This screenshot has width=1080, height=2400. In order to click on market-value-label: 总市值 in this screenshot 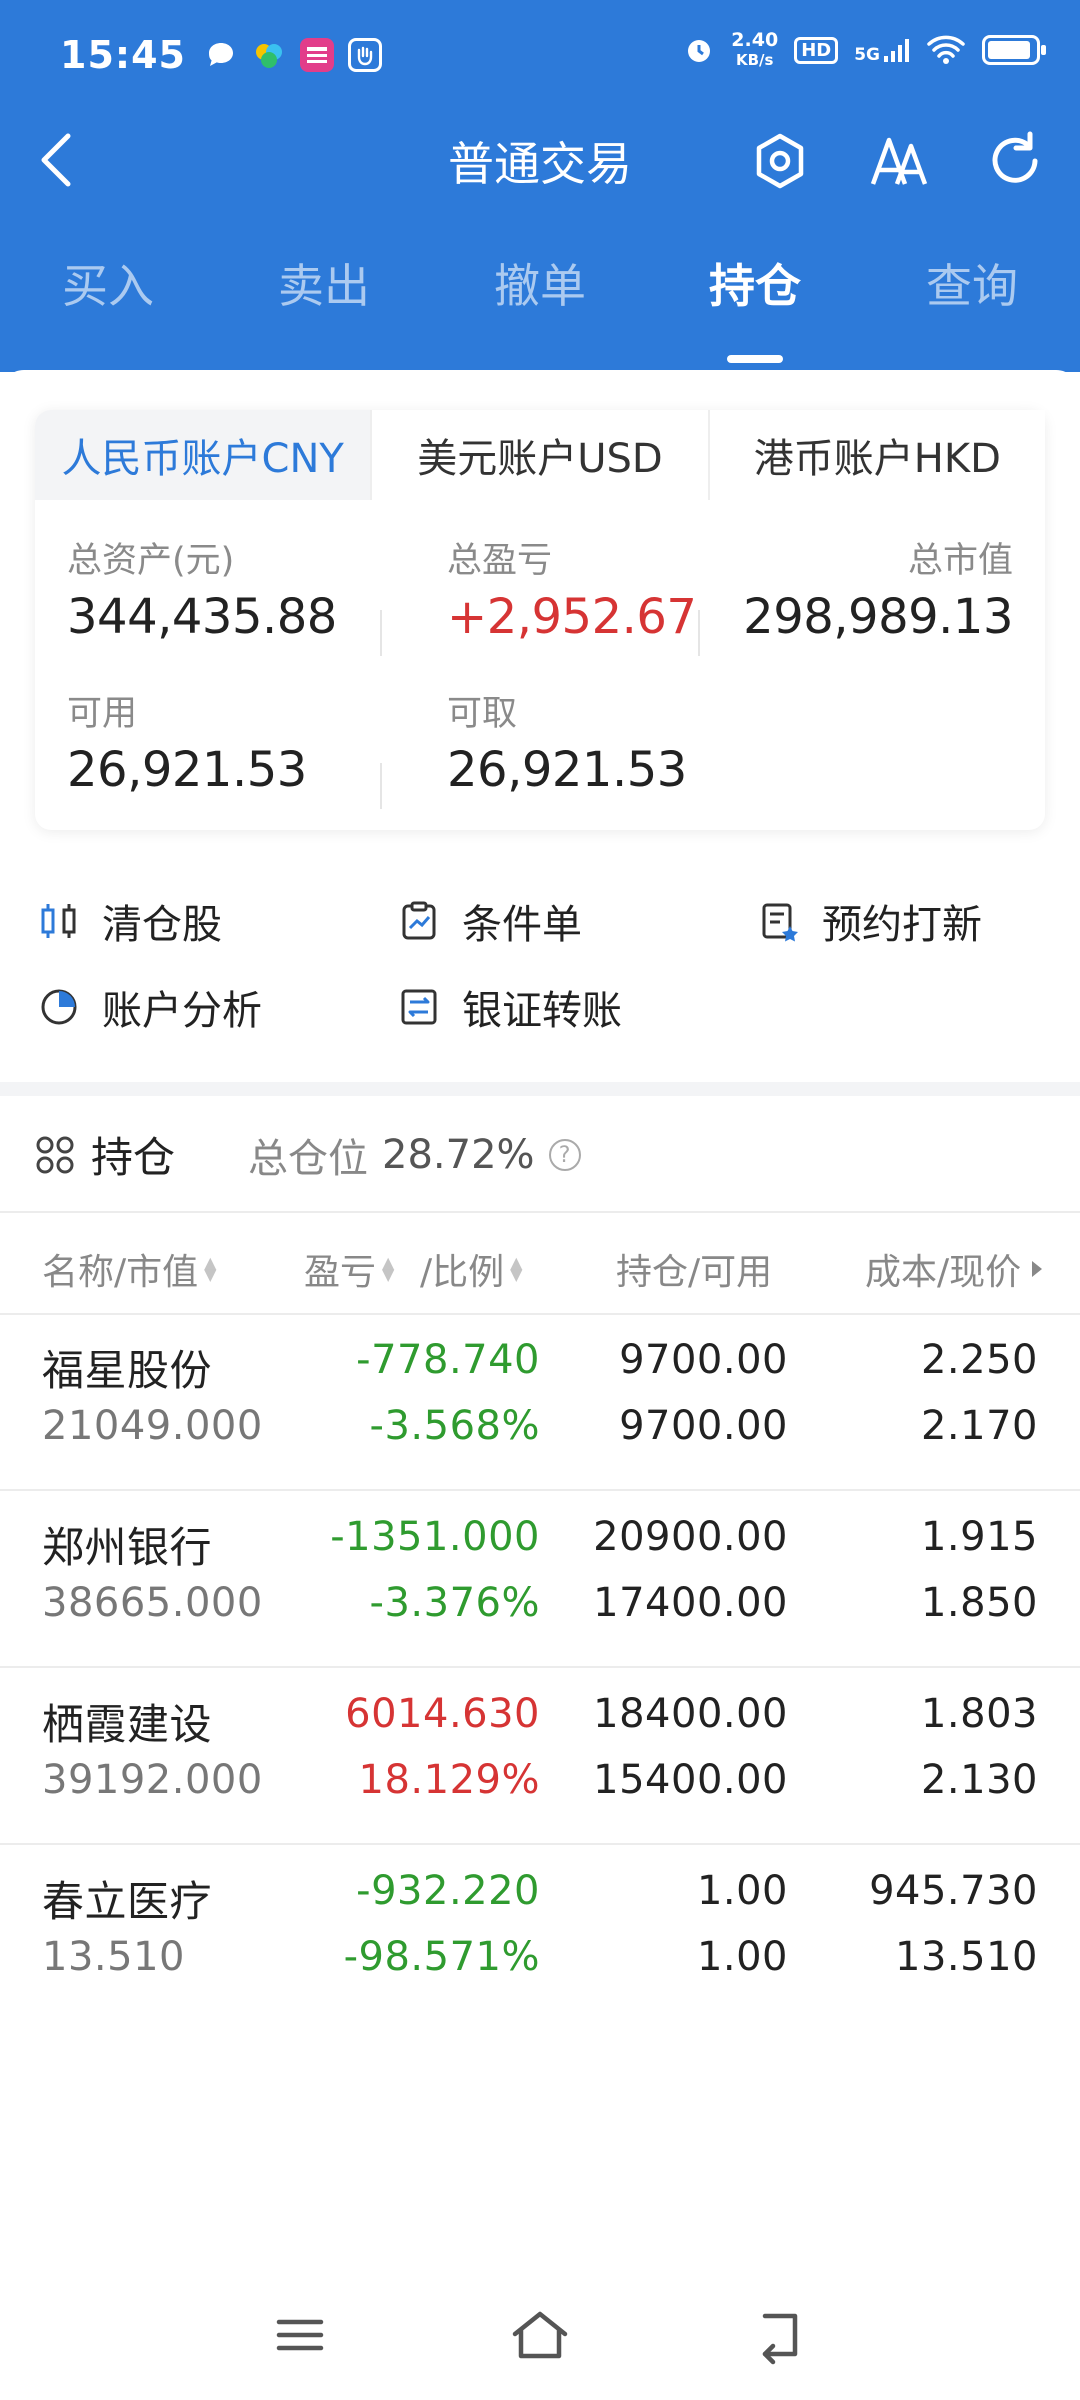, I will do `click(960, 561)`.